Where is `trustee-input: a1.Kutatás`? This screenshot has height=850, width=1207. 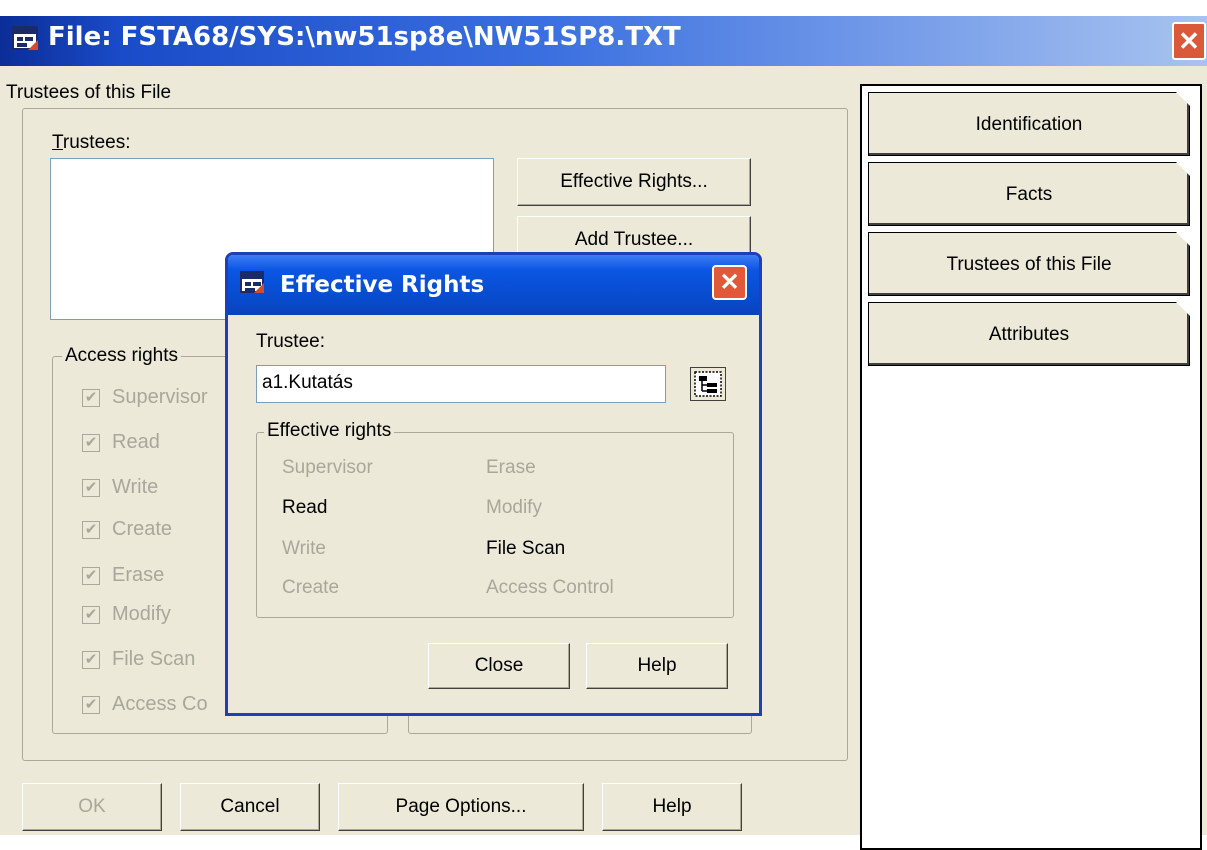 trustee-input: a1.Kutatás is located at coordinates (461, 384).